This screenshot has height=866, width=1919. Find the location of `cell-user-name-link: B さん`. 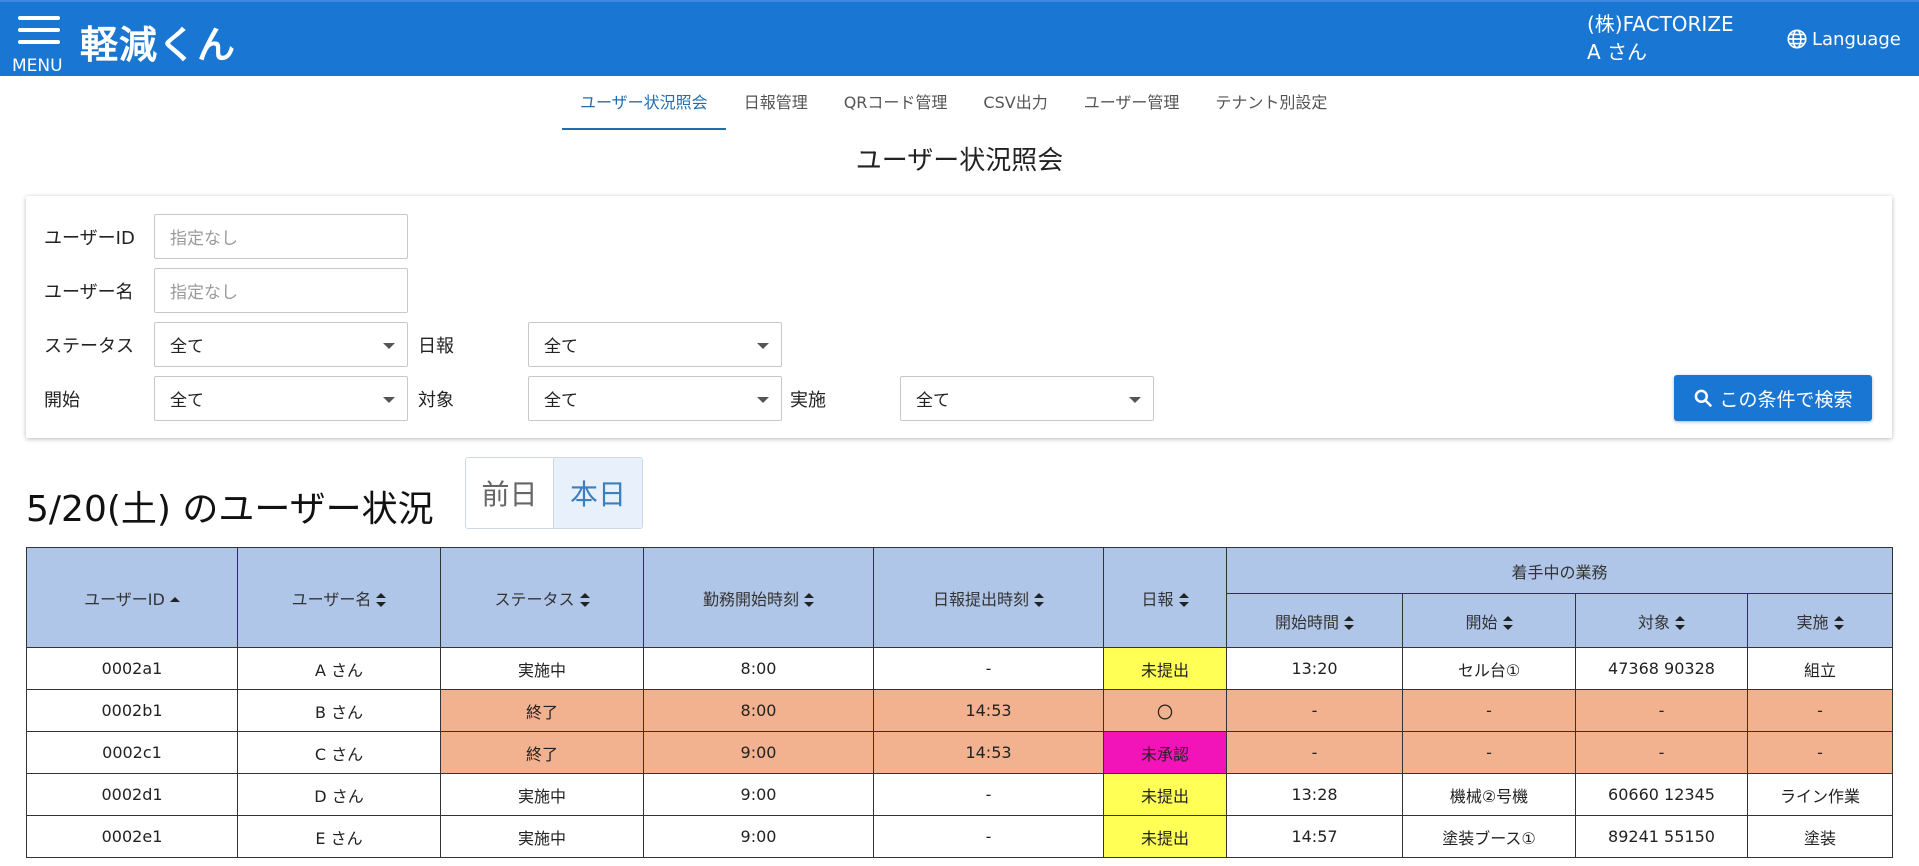

cell-user-name-link: B さん is located at coordinates (339, 710).